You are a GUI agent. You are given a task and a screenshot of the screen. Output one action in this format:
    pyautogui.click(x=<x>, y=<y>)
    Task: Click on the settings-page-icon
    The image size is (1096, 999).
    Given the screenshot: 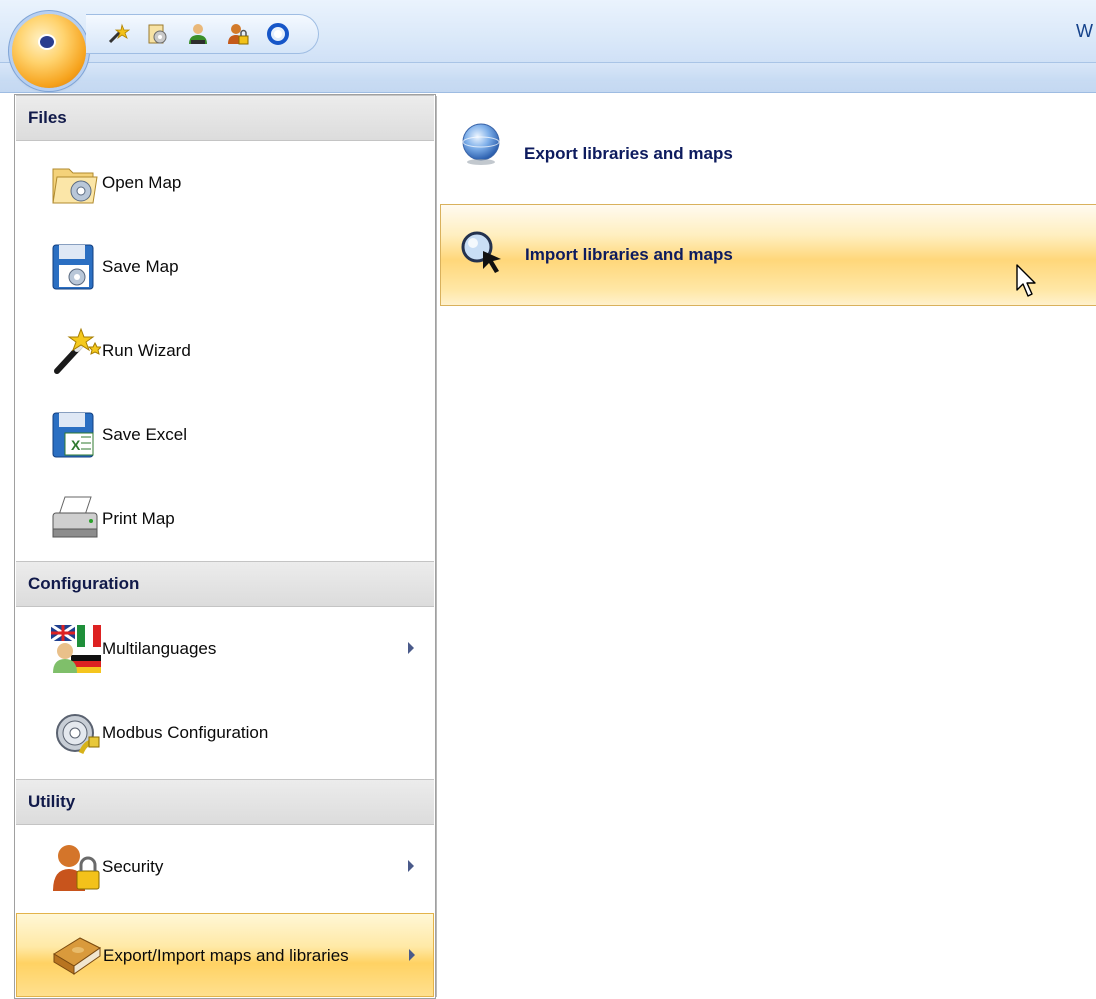 What is the action you would take?
    pyautogui.click(x=158, y=34)
    